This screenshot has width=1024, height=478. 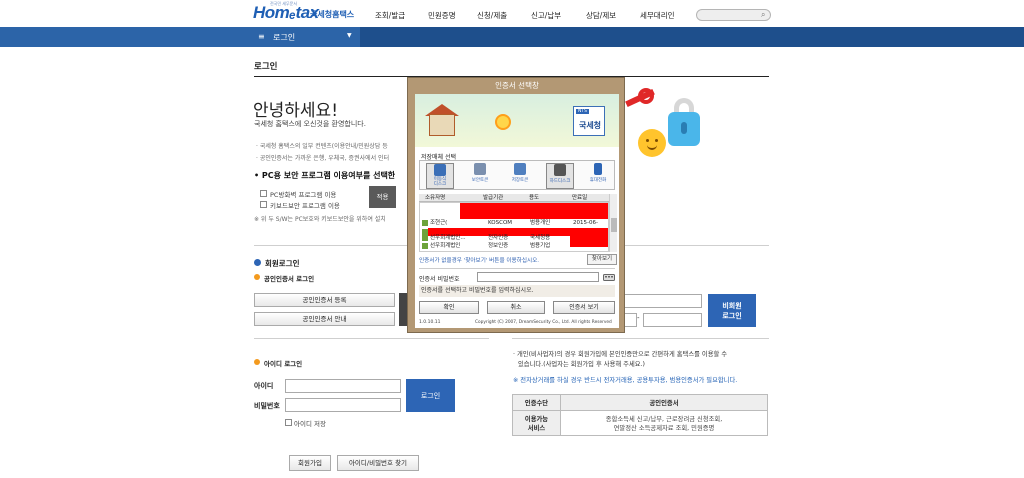 I want to click on cert-list-header: 소유자명 발급기관 용도 만료일, so click(x=514, y=198).